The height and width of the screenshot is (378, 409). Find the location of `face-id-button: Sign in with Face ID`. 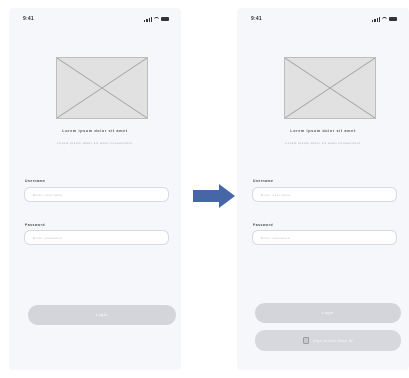

face-id-button: Sign in with Face ID is located at coordinates (328, 340).